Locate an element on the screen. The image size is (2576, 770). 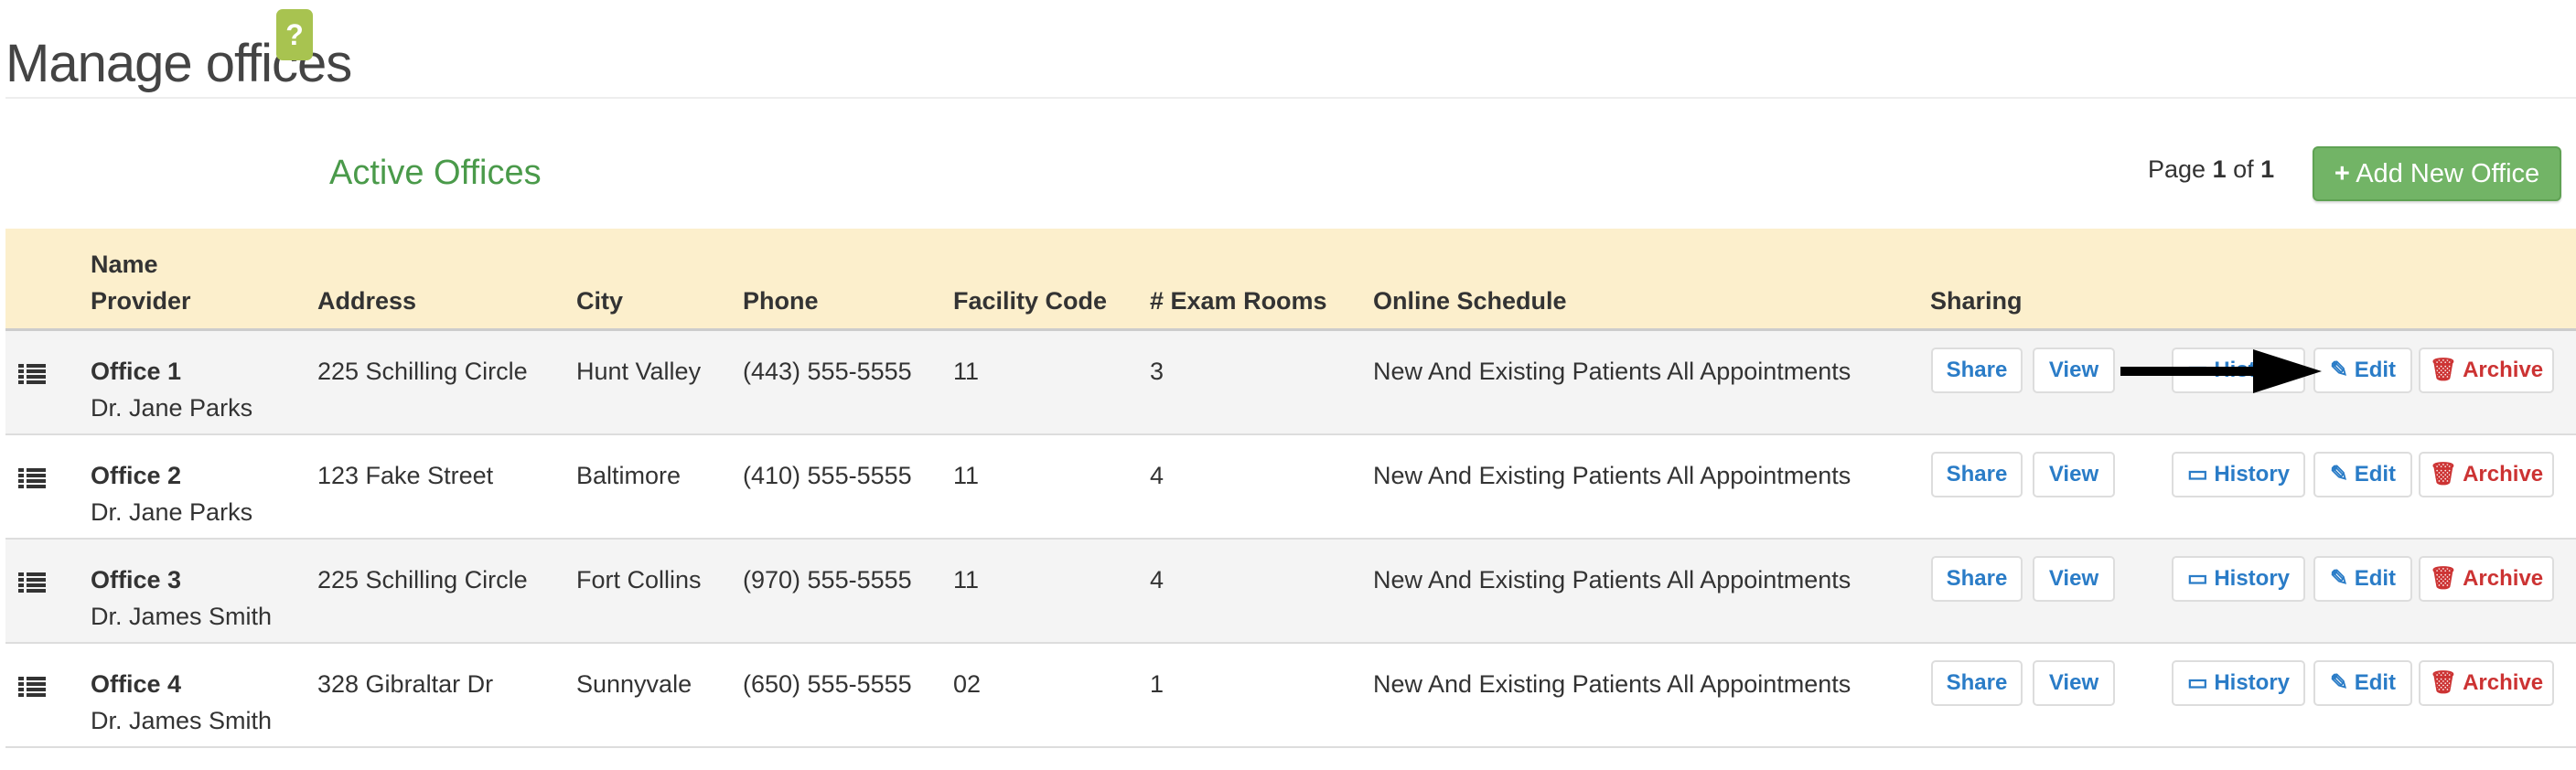
plus-icon: + is located at coordinates (2342, 173).